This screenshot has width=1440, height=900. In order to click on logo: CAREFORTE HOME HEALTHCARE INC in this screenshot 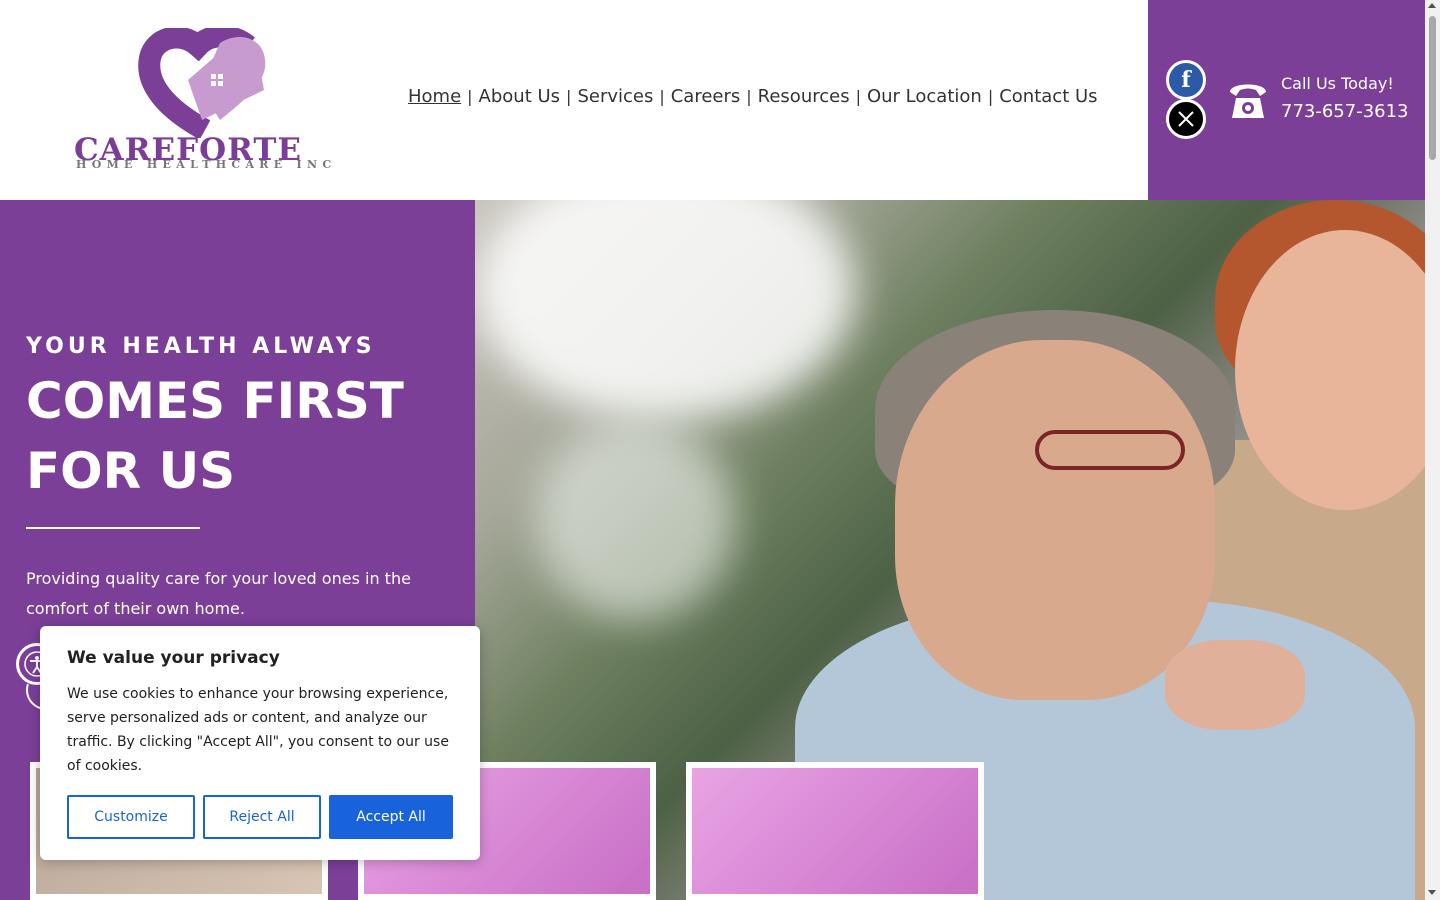, I will do `click(205, 101)`.